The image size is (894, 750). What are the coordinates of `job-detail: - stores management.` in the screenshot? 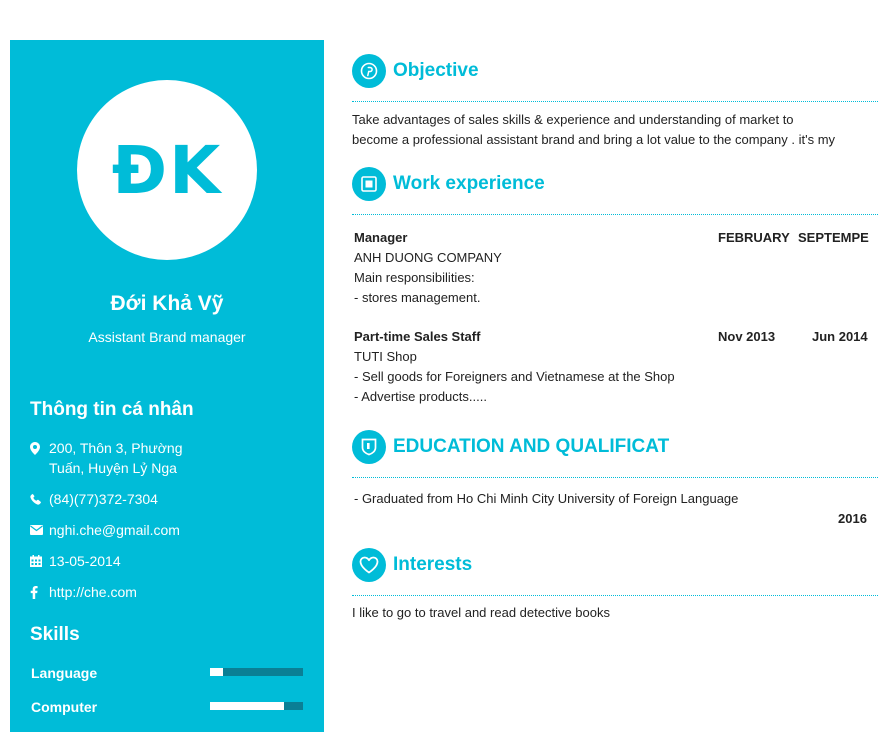 It's located at (417, 297).